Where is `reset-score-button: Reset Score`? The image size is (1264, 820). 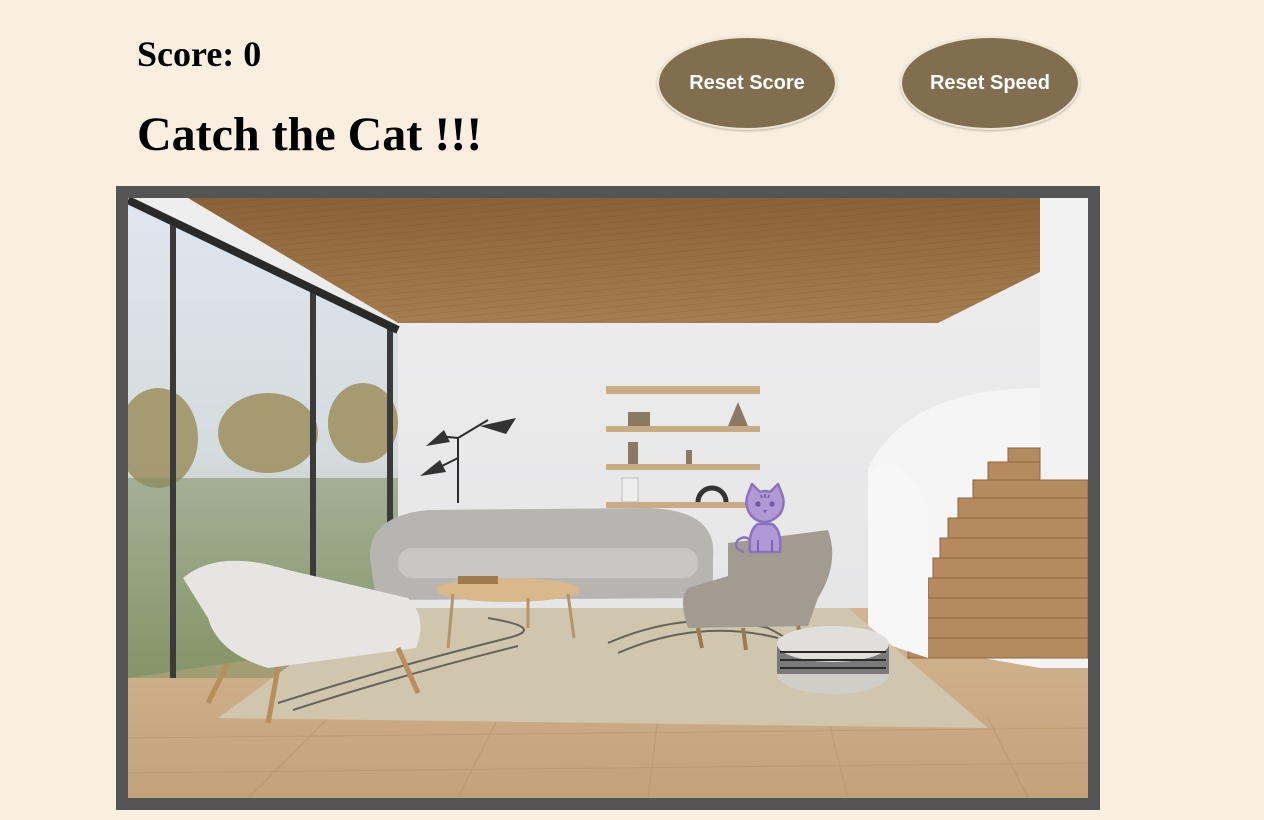
reset-score-button: Reset Score is located at coordinates (747, 83).